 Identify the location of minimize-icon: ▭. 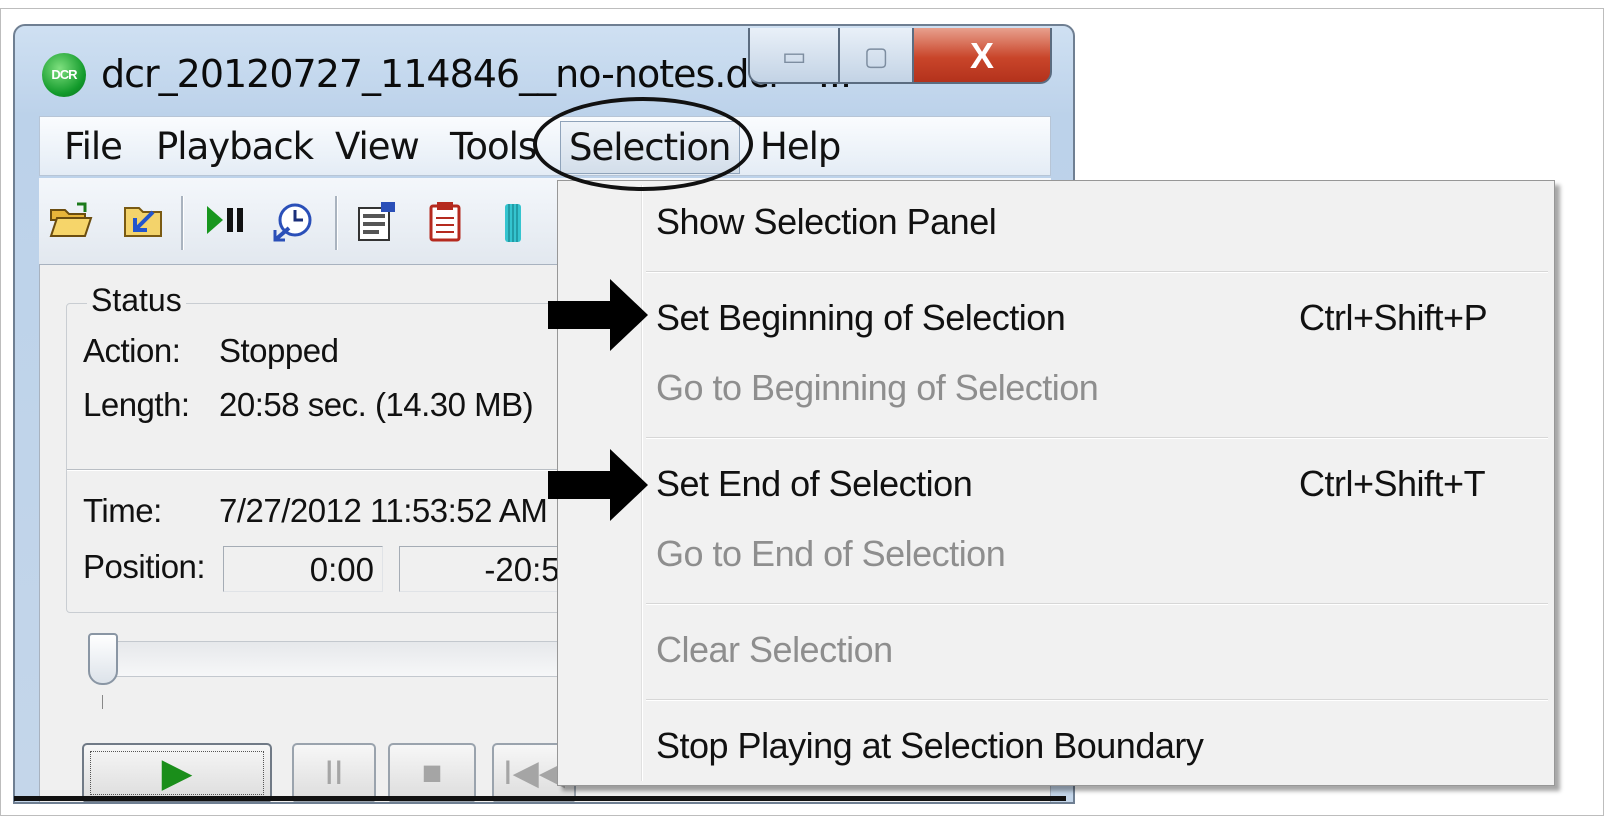
(794, 56).